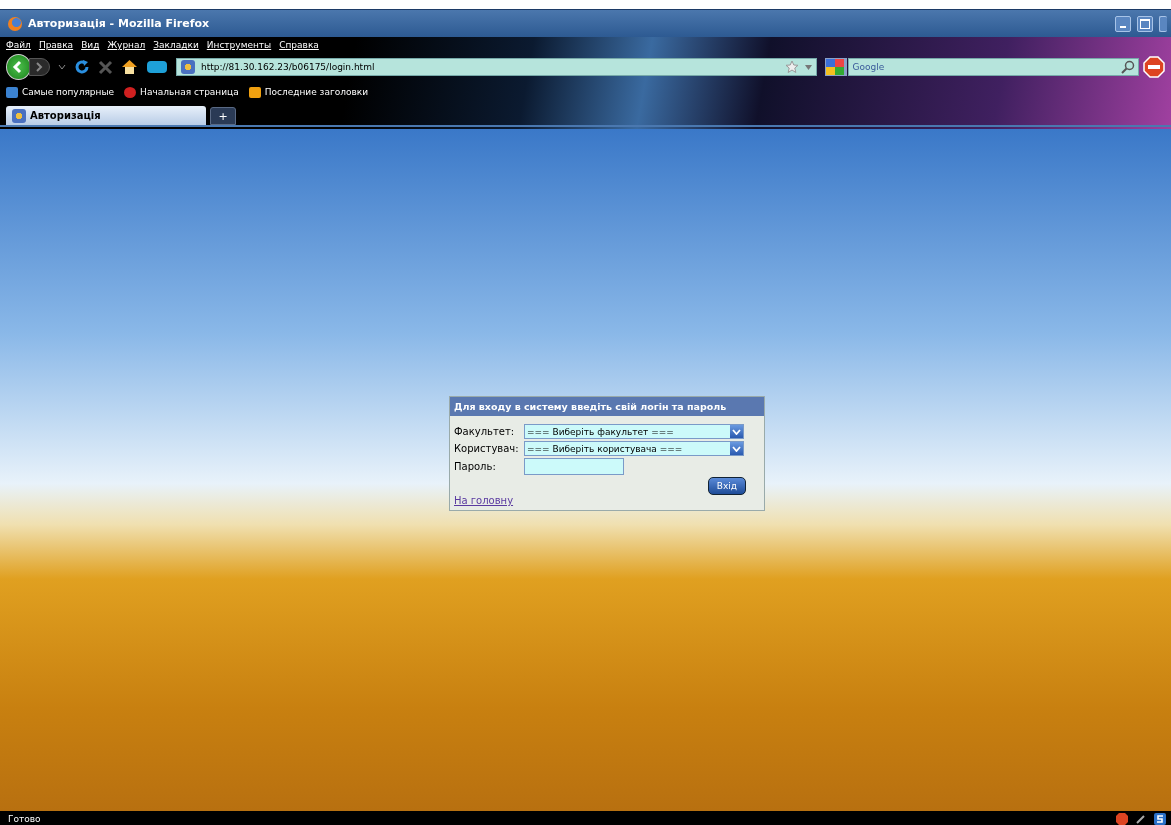  I want to click on star-icon, so click(791, 67).